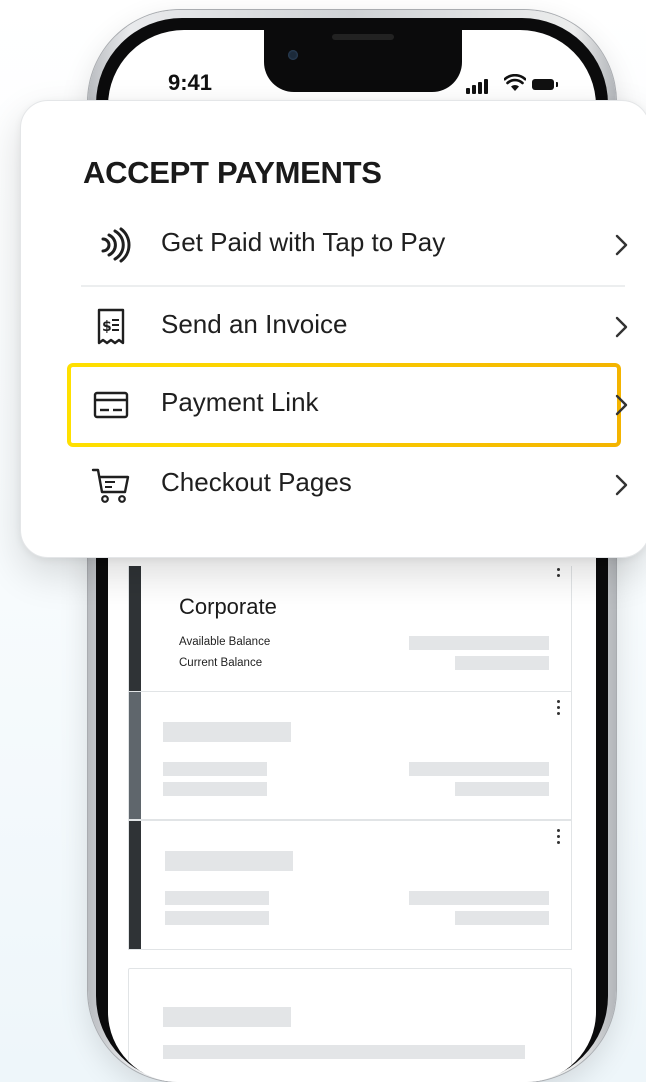 This screenshot has height=1082, width=646. What do you see at coordinates (232, 172) in the screenshot?
I see `menu-heading: ACCEPT PAYMENTS` at bounding box center [232, 172].